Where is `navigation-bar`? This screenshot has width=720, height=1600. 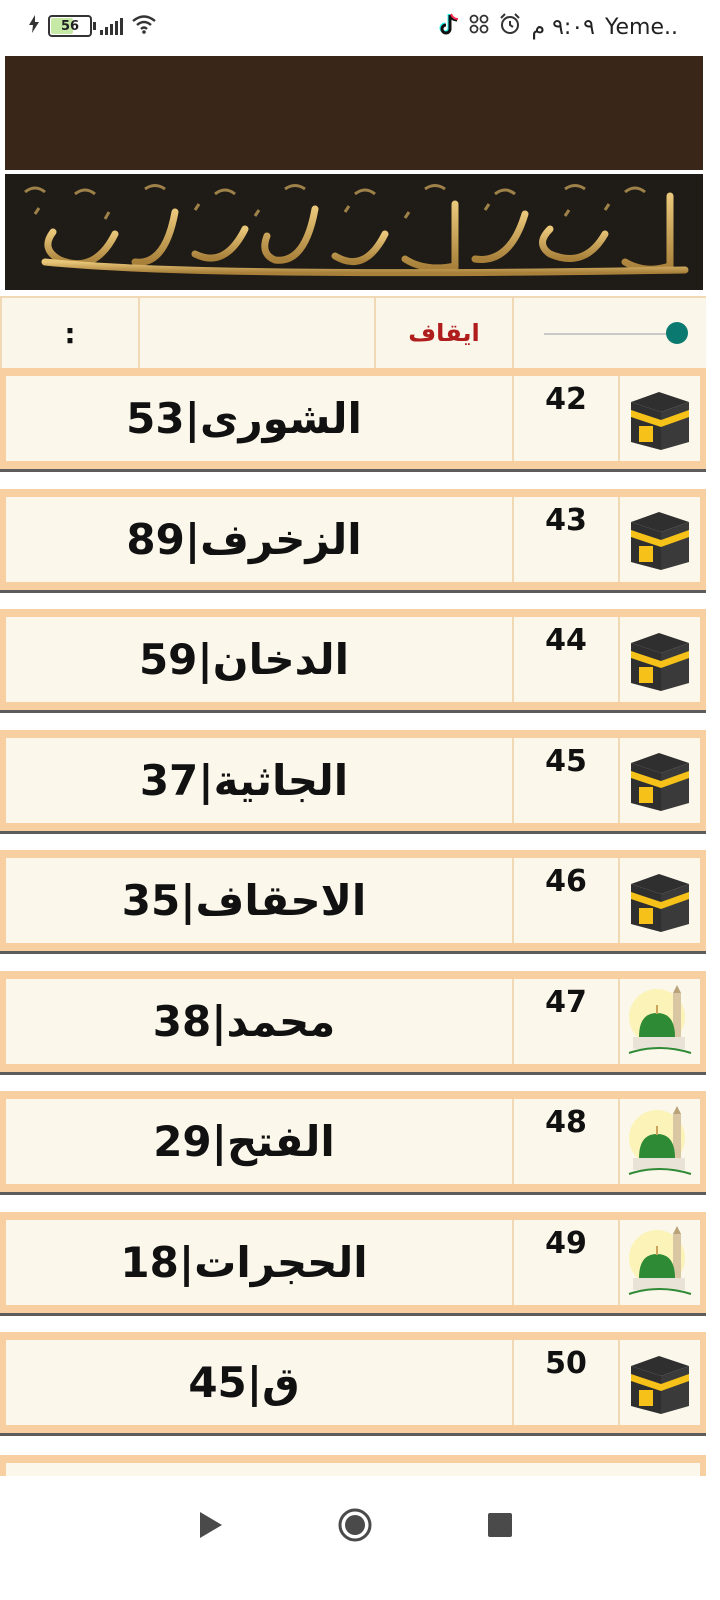
navigation-bar is located at coordinates (360, 1538).